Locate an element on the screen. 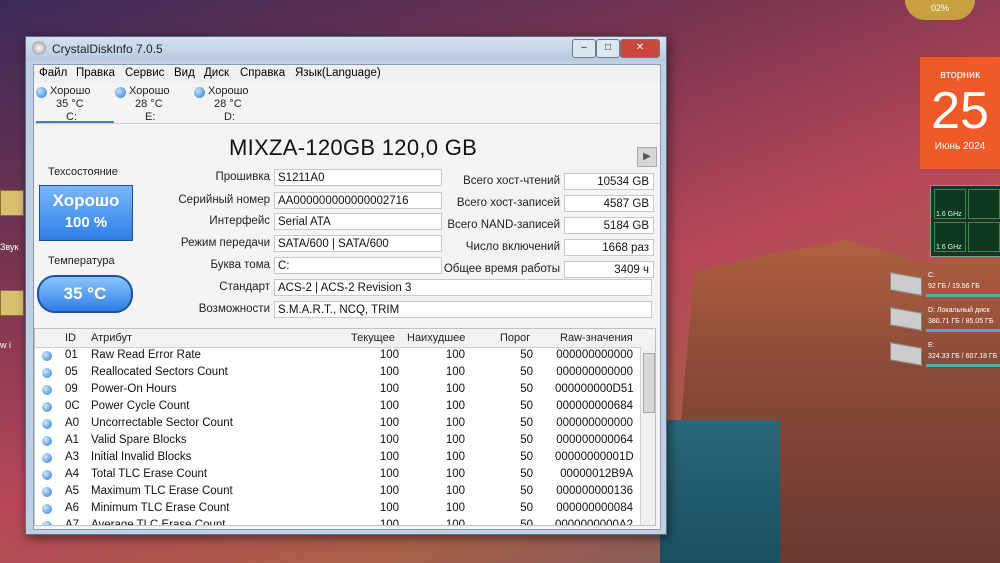 Image resolution: width=1000 pixels, height=563 pixels. table-row: 0C Power Cycle Count 100 100 50 000000000684 is located at coordinates (337, 407).